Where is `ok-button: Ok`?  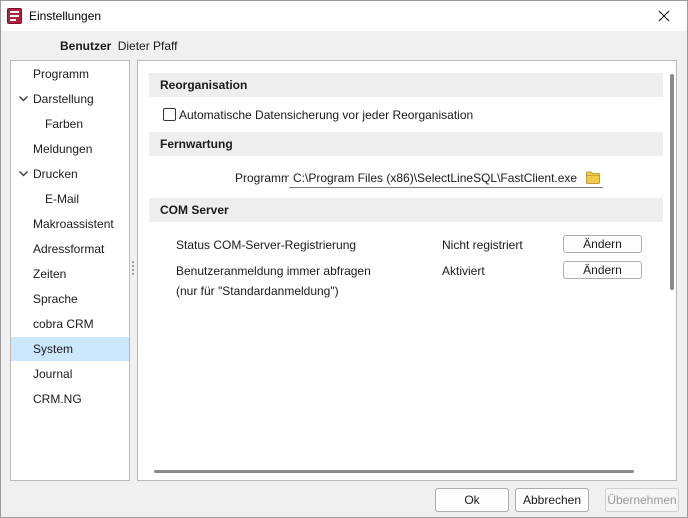
ok-button: Ok is located at coordinates (472, 500).